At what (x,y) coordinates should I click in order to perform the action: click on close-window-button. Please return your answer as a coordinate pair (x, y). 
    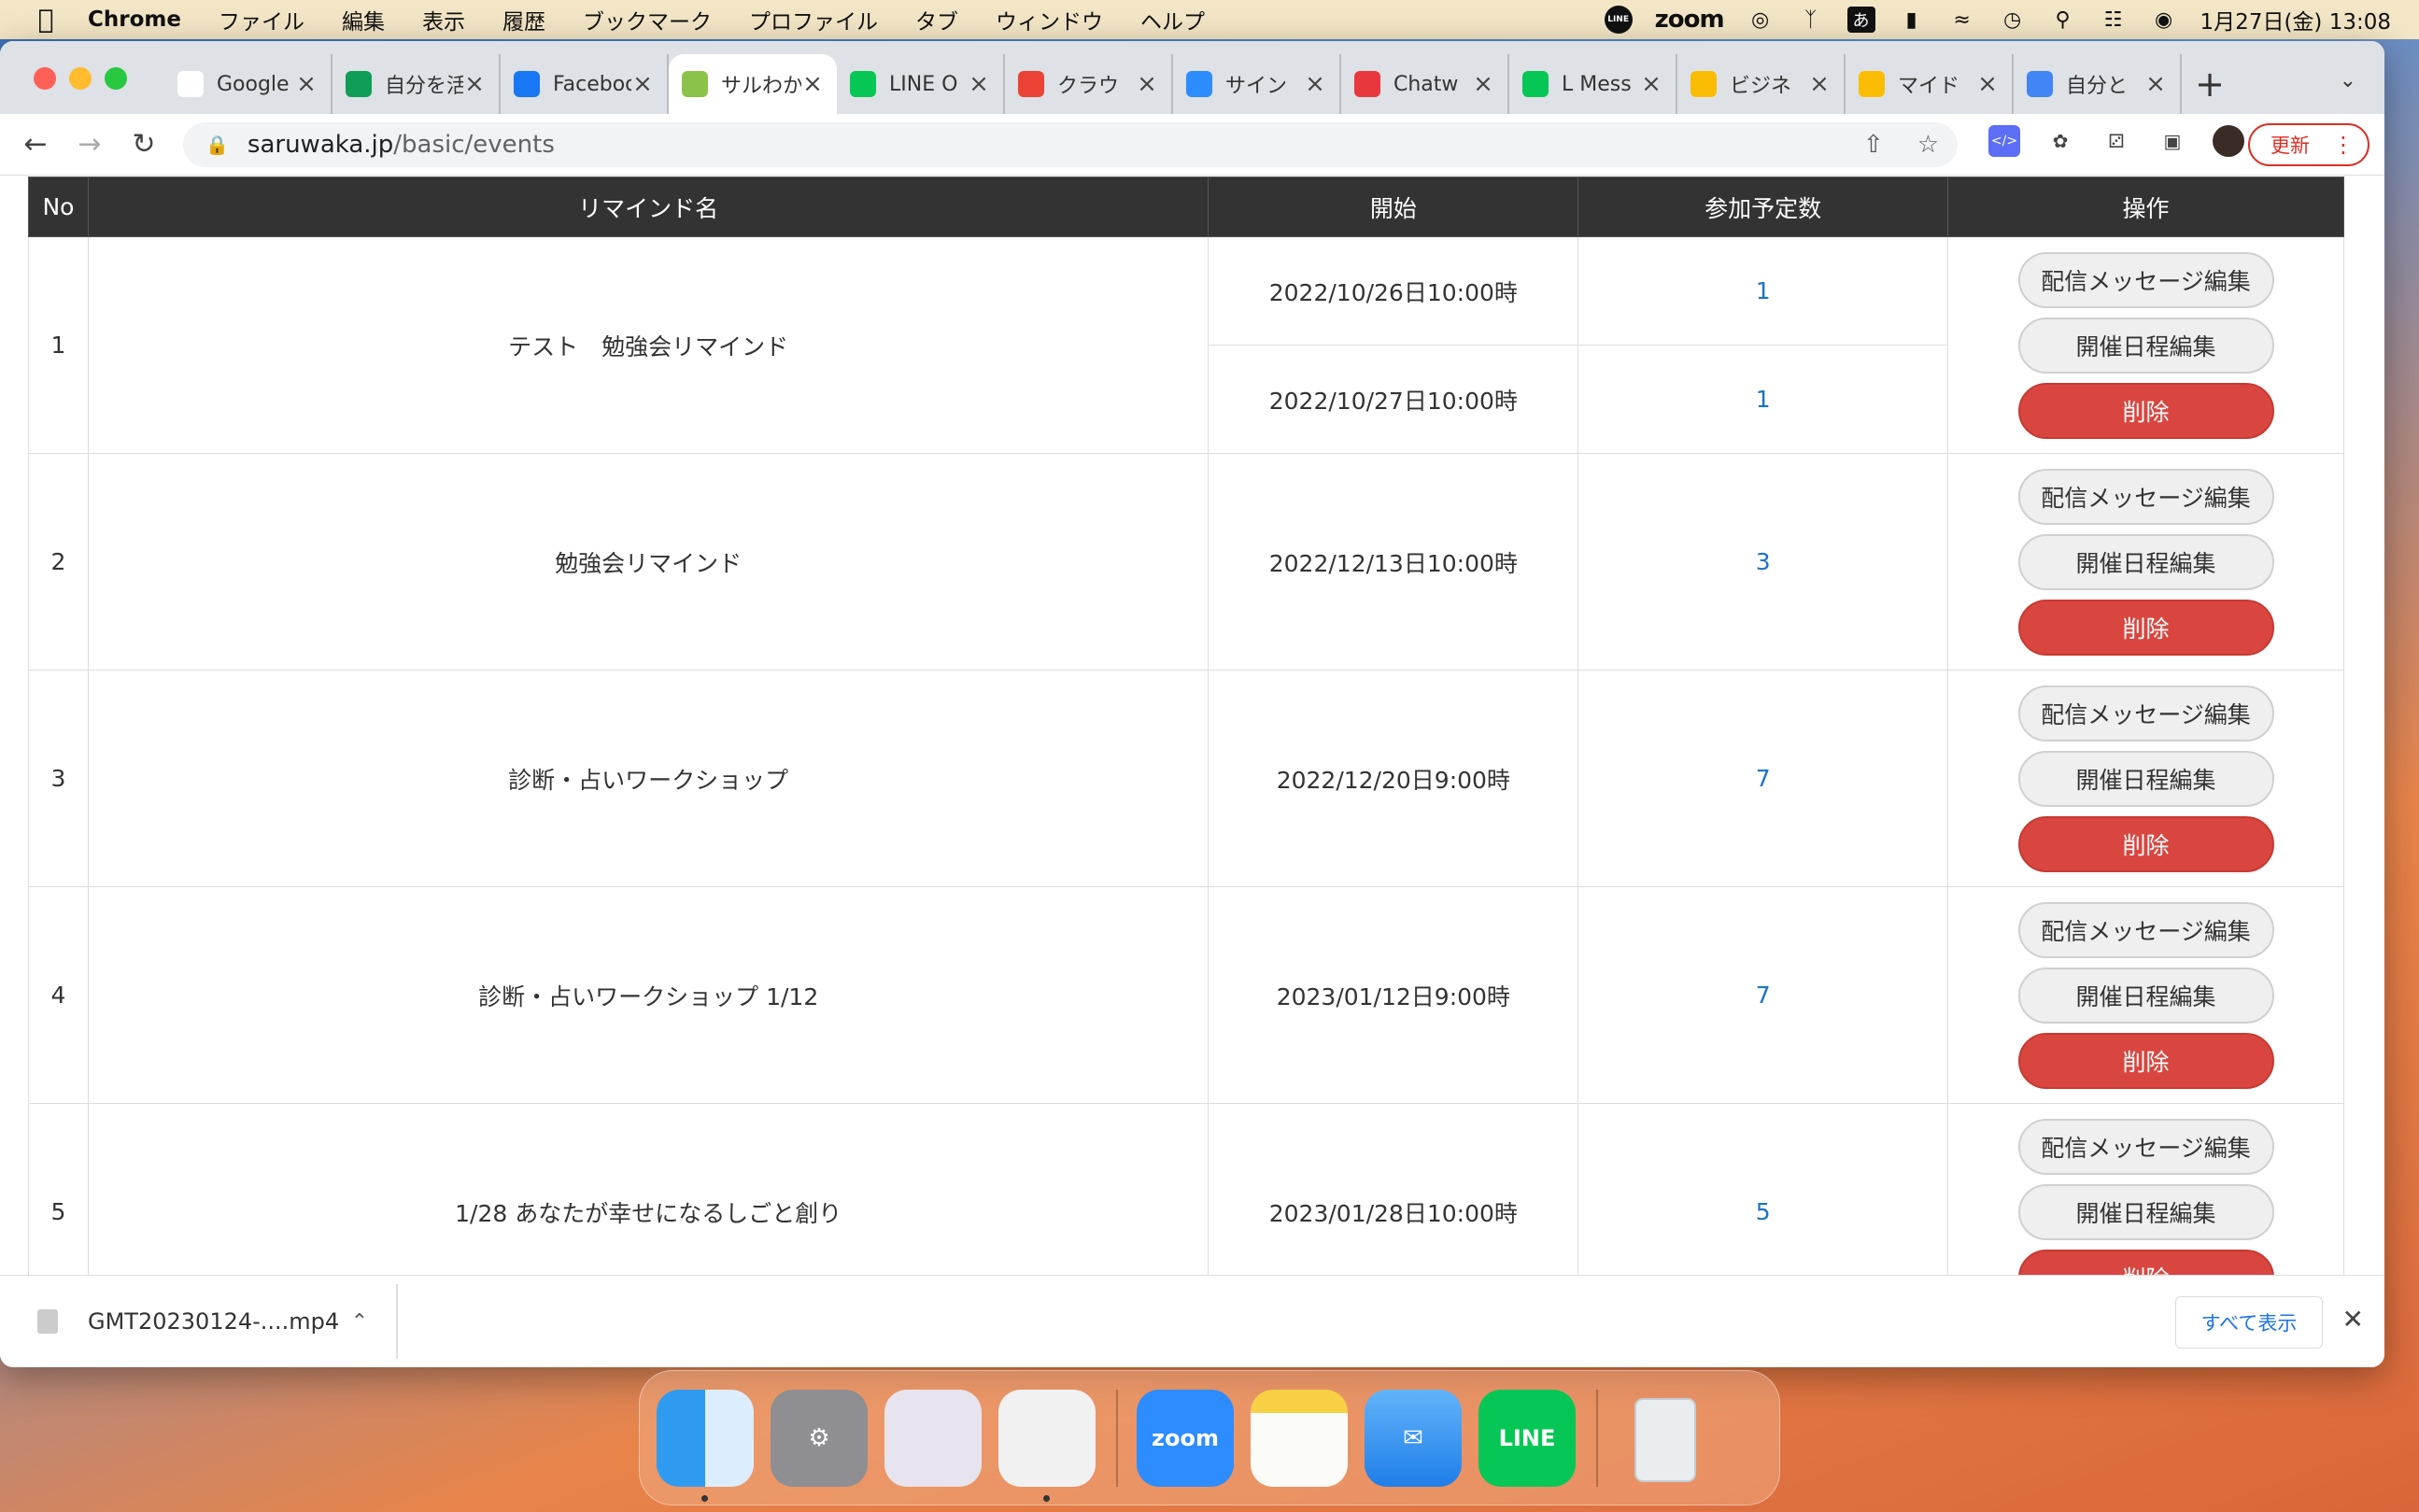
    Looking at the image, I should click on (45, 78).